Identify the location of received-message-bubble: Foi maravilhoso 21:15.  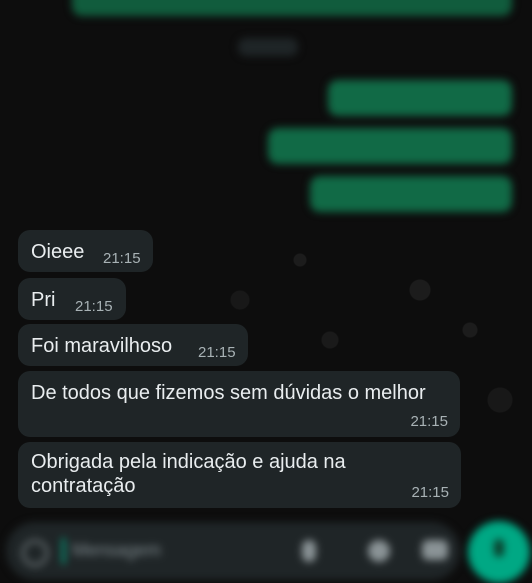
(133, 345).